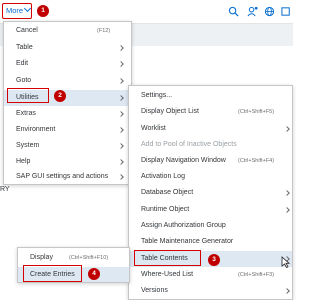 This screenshot has width=320, height=300. What do you see at coordinates (67, 64) in the screenshot?
I see `menu-item-edit: Edit` at bounding box center [67, 64].